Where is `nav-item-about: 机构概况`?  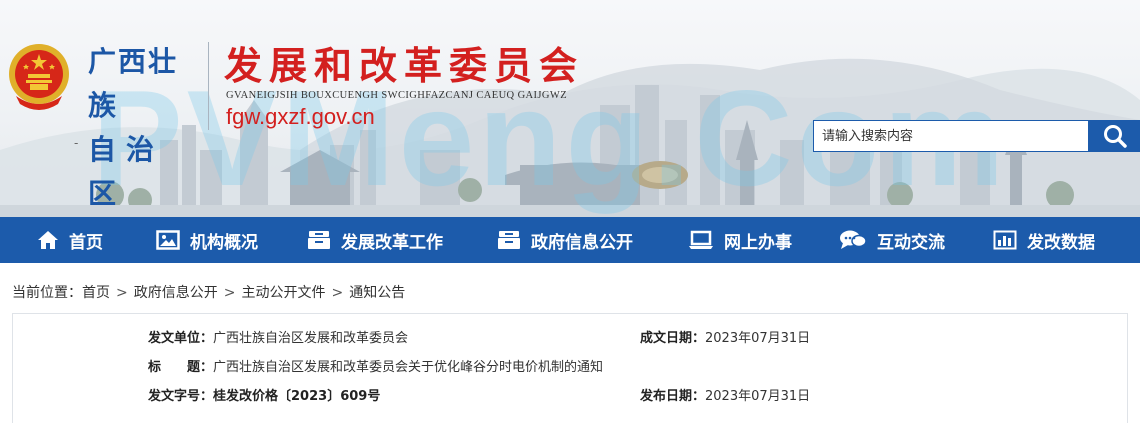
nav-item-about: 机构概况 is located at coordinates (207, 240).